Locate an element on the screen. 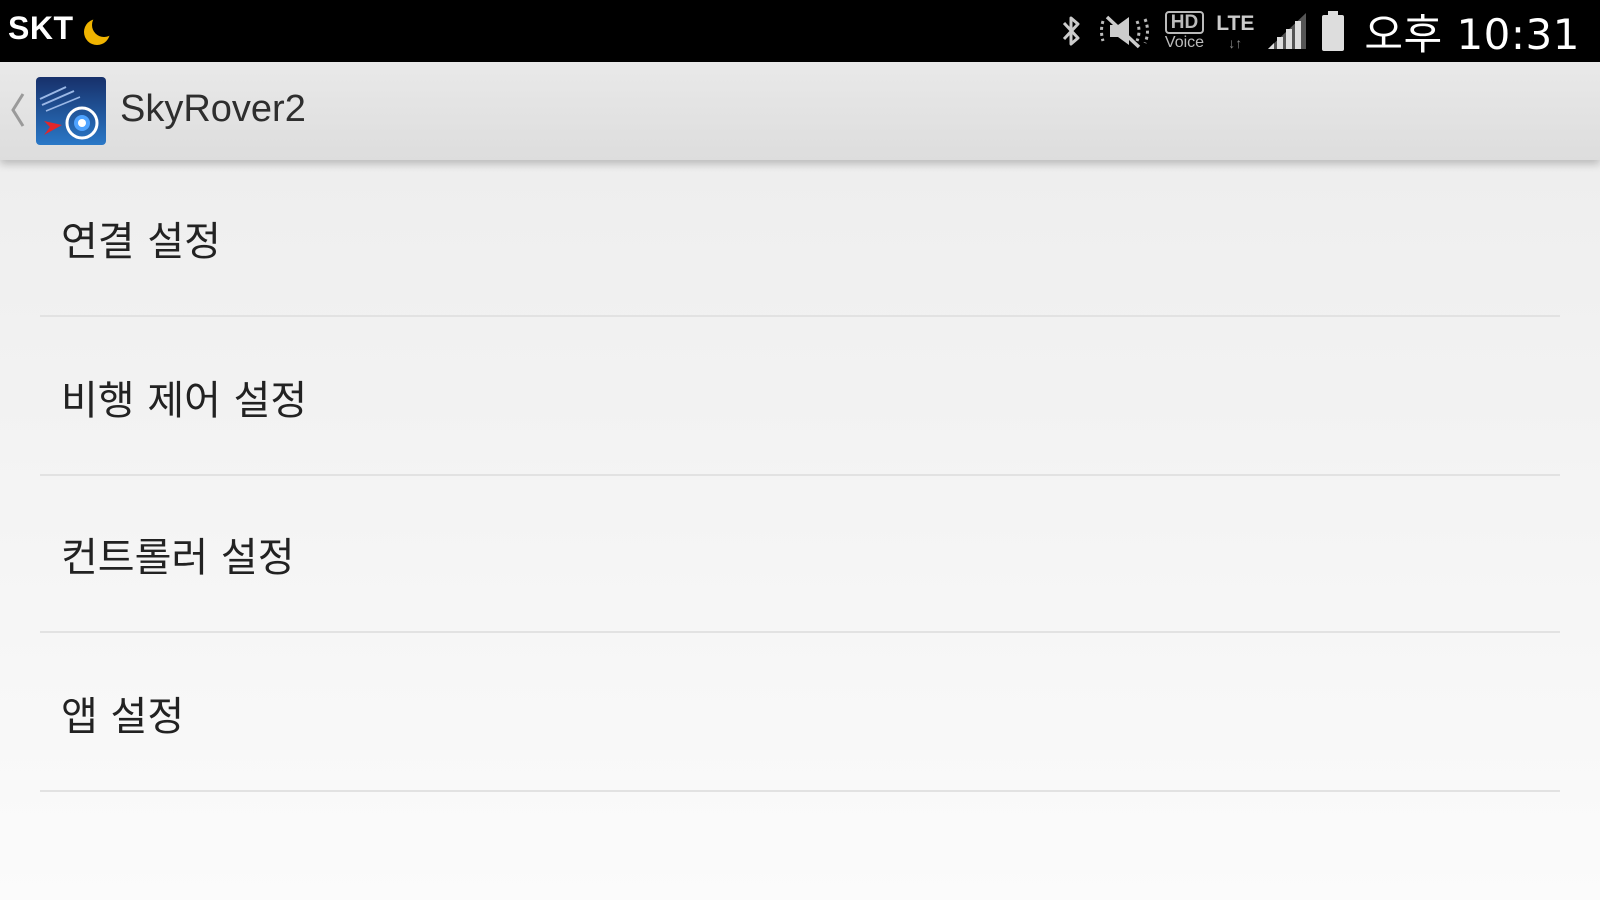 This screenshot has width=1600, height=900. list-item-label: 연결 설정 is located at coordinates (141, 241).